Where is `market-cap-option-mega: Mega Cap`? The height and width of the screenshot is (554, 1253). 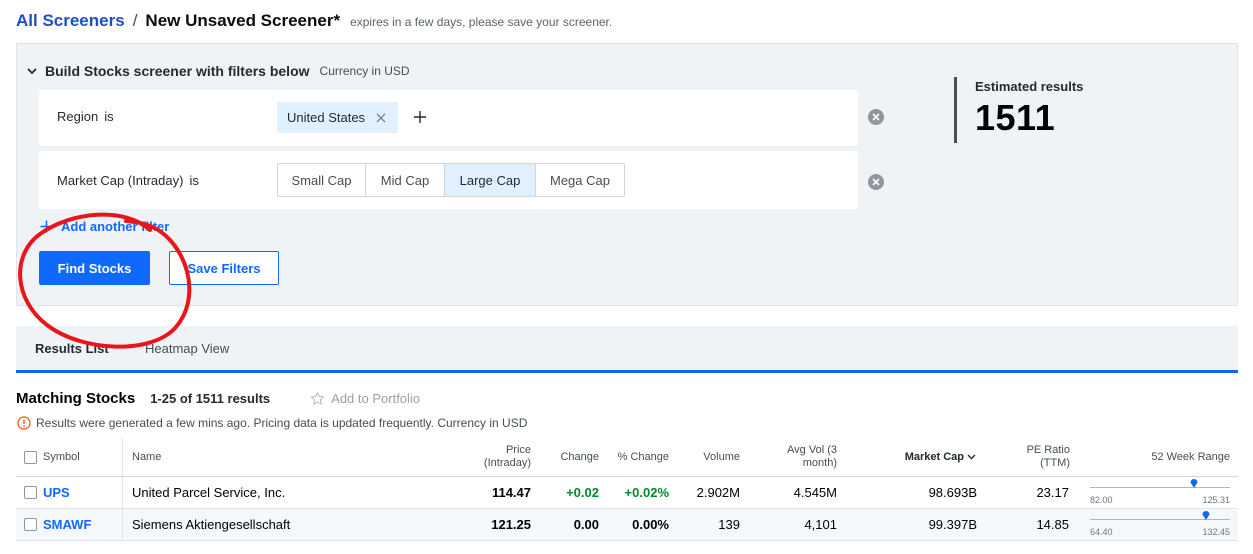 market-cap-option-mega: Mega Cap is located at coordinates (580, 180).